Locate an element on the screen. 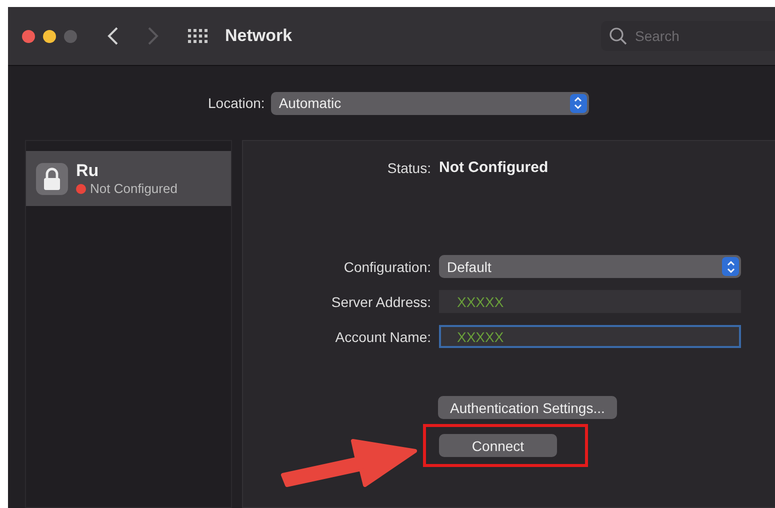 The height and width of the screenshot is (508, 775). location-label: Location: is located at coordinates (236, 103).